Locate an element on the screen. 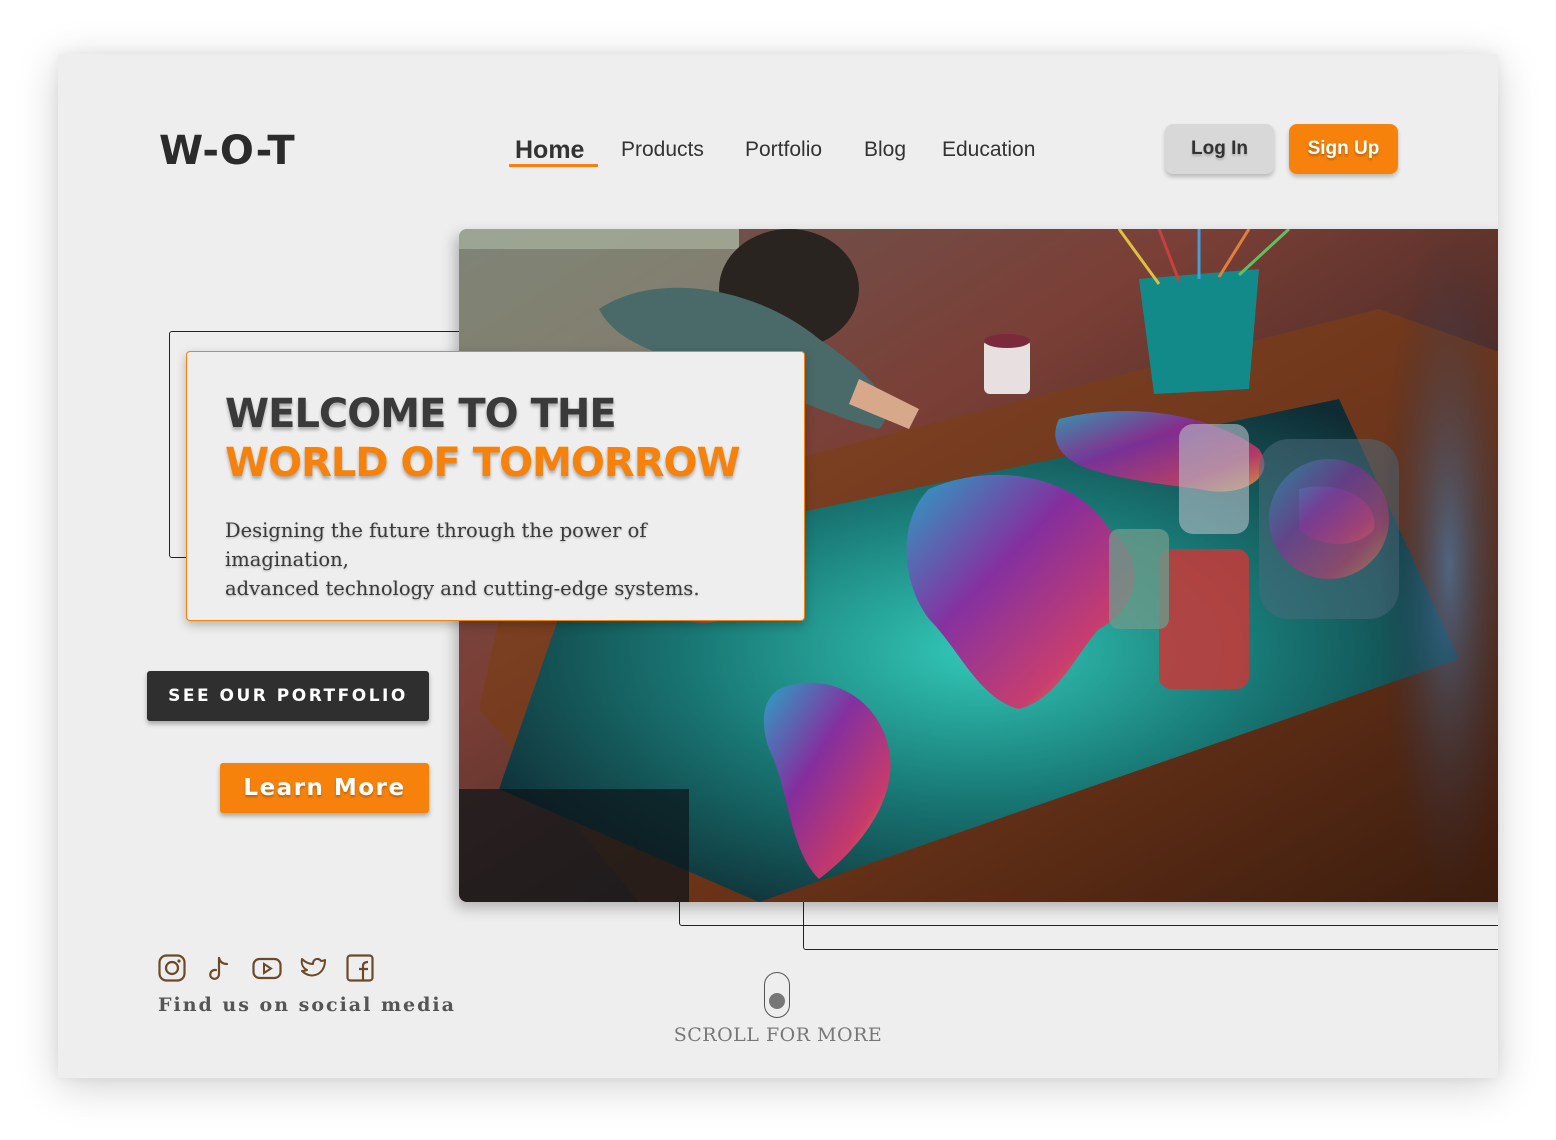 This screenshot has width=1556, height=1140. nav-active-indicator is located at coordinates (553, 165).